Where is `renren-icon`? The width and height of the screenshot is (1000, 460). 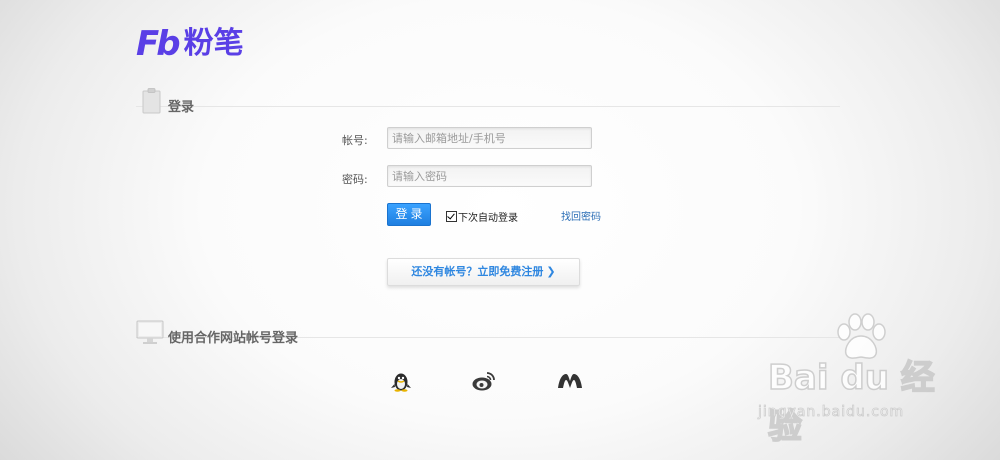 renren-icon is located at coordinates (570, 381).